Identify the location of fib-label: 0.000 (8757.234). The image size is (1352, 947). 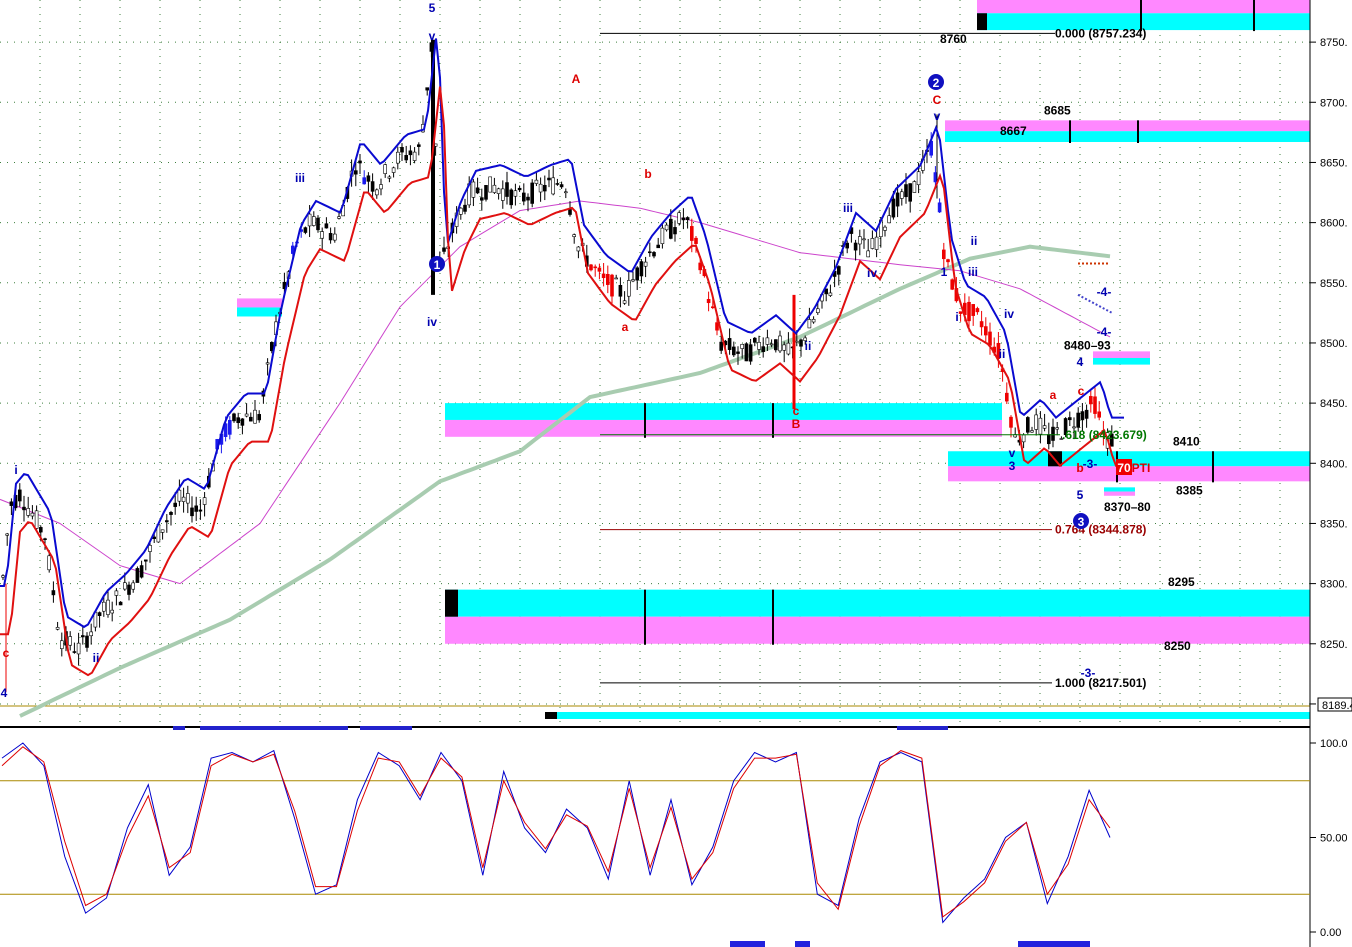
(1100, 33).